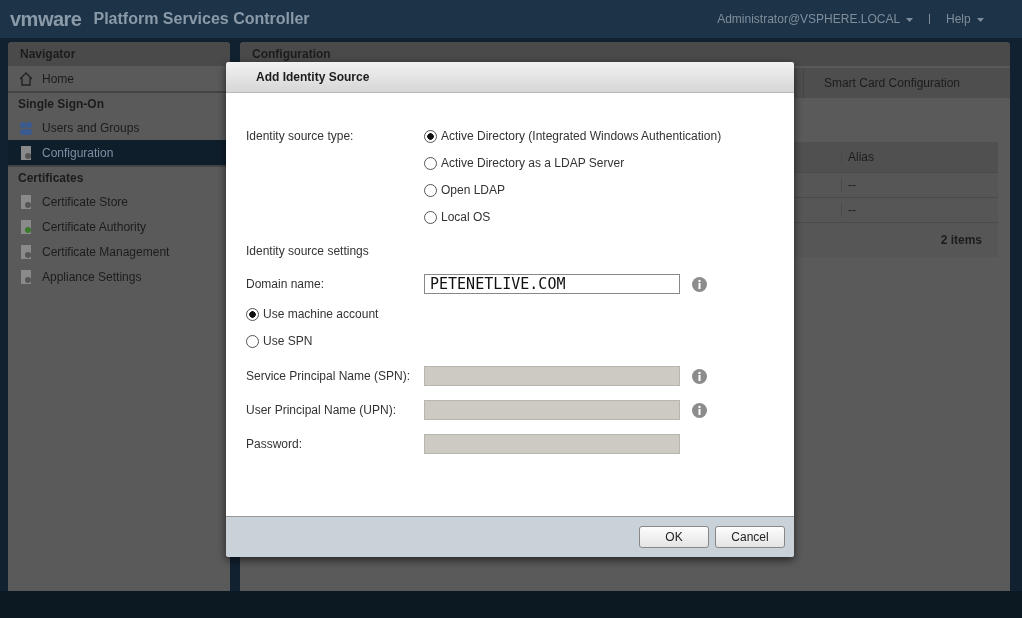 This screenshot has width=1022, height=618. I want to click on radio-option: Active Directory as a LDAP Server, so click(524, 163).